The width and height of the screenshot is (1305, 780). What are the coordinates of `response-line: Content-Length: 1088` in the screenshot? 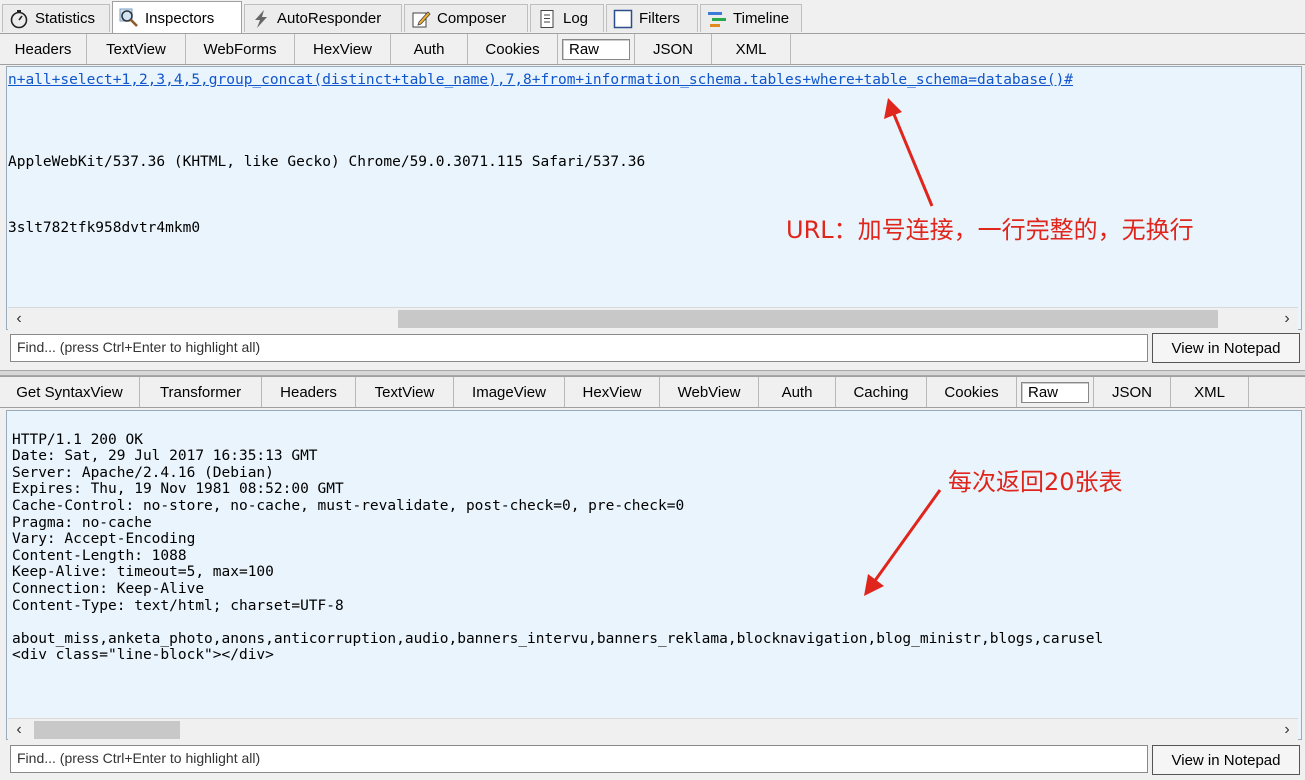 It's located at (99, 555).